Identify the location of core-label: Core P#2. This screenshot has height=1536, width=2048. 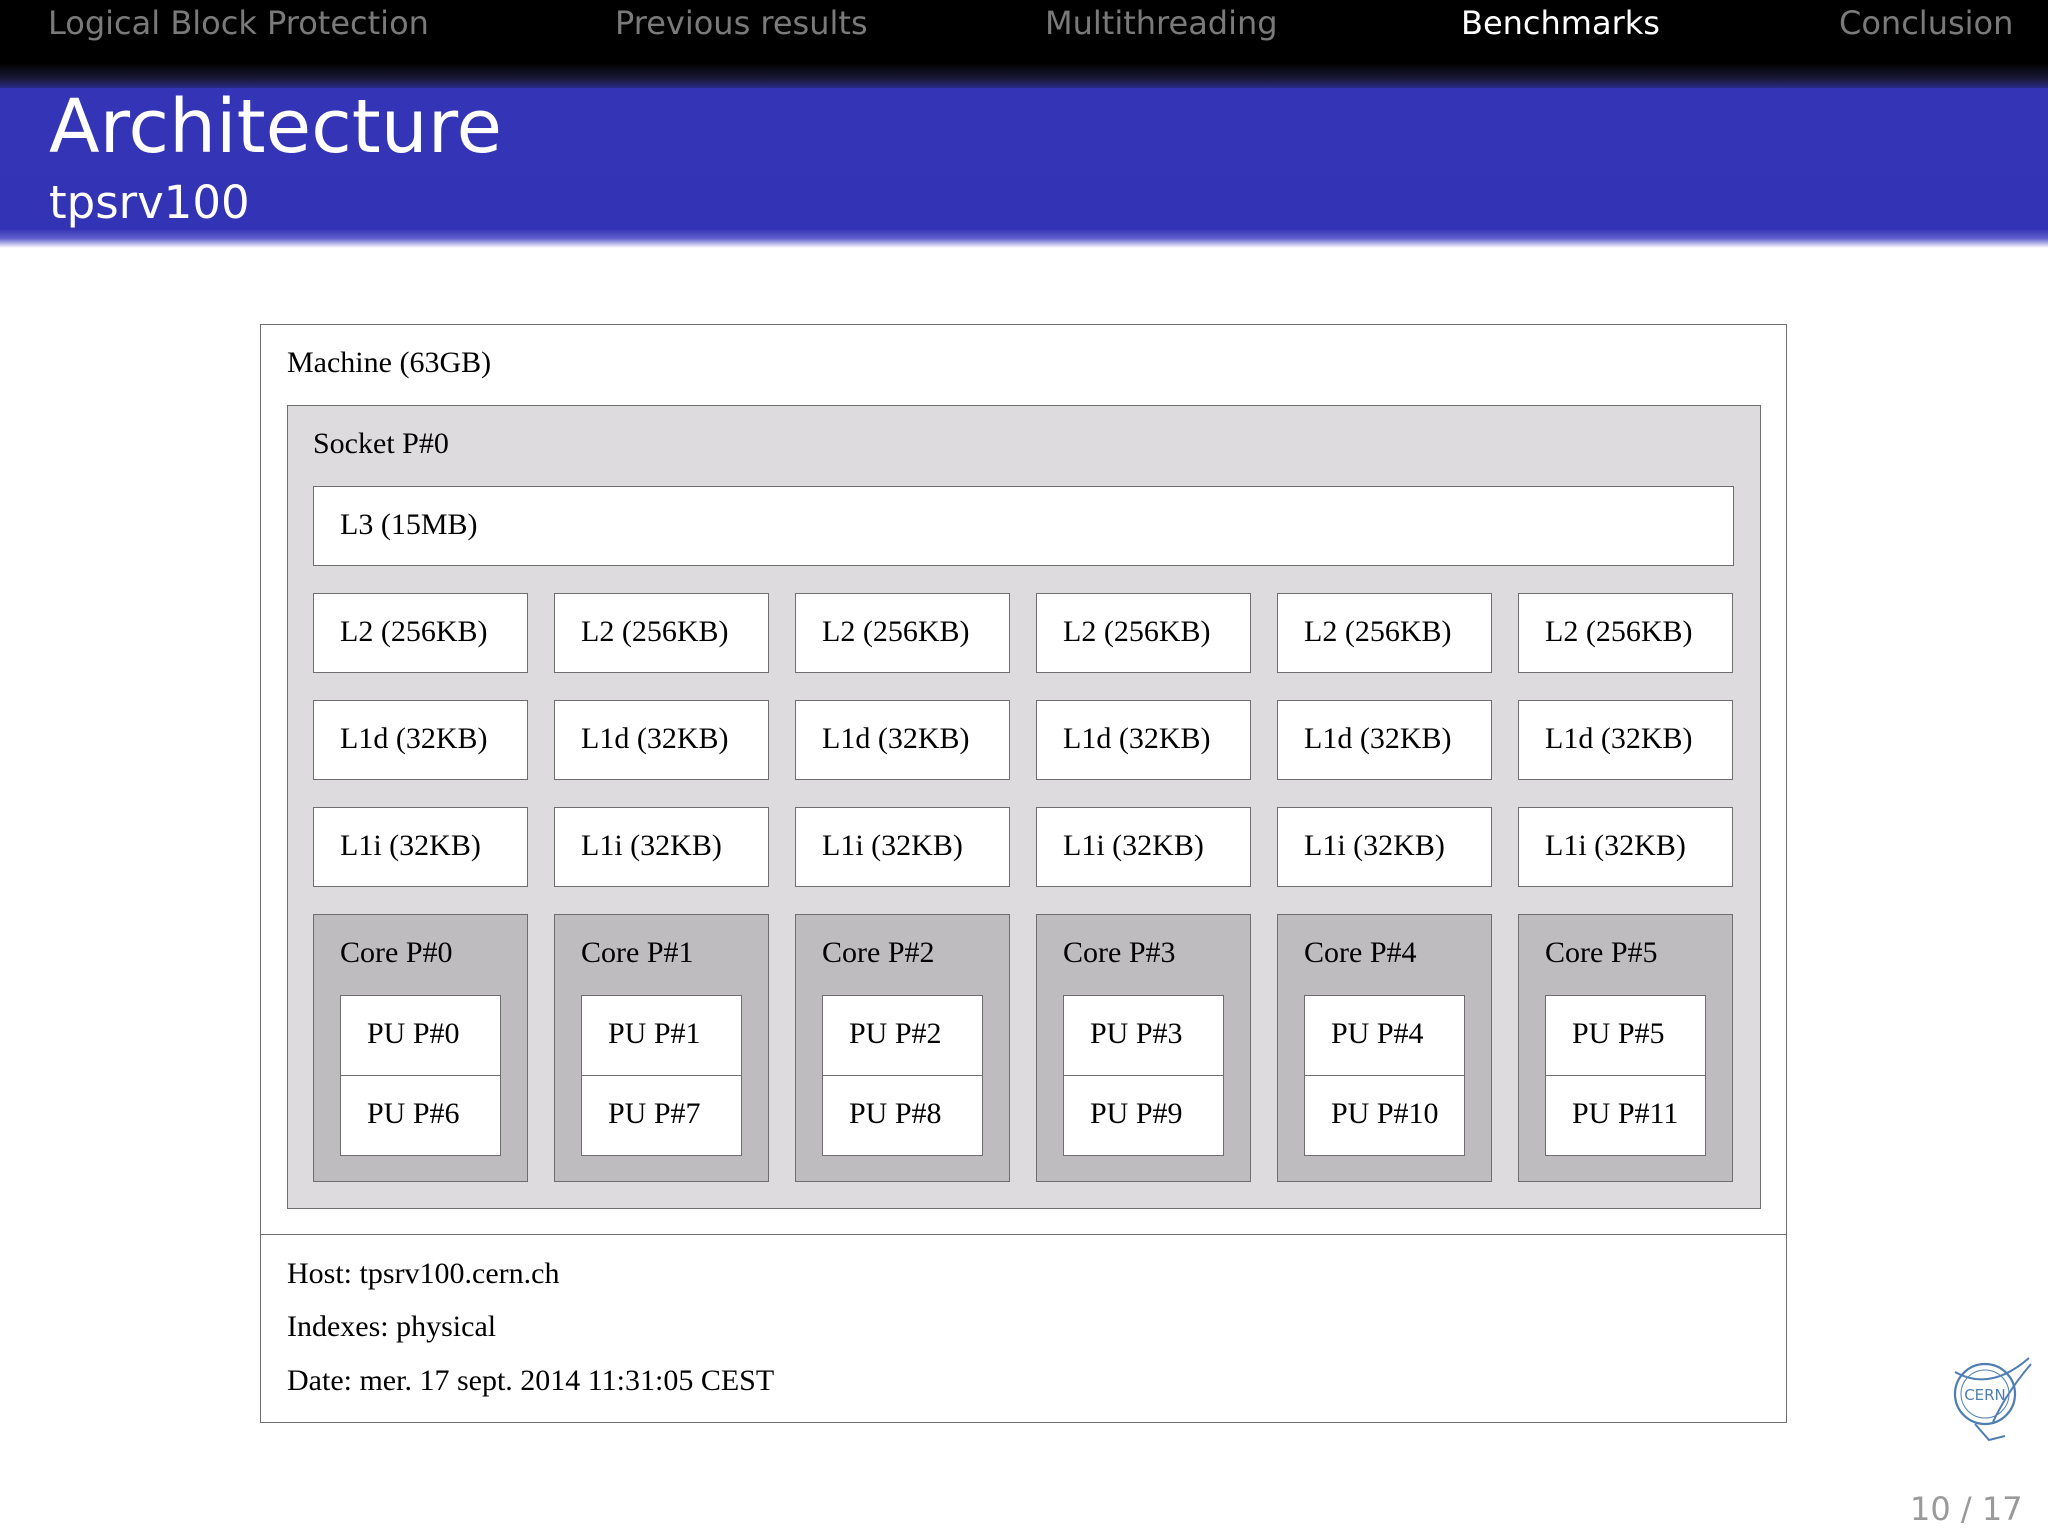
(878, 952).